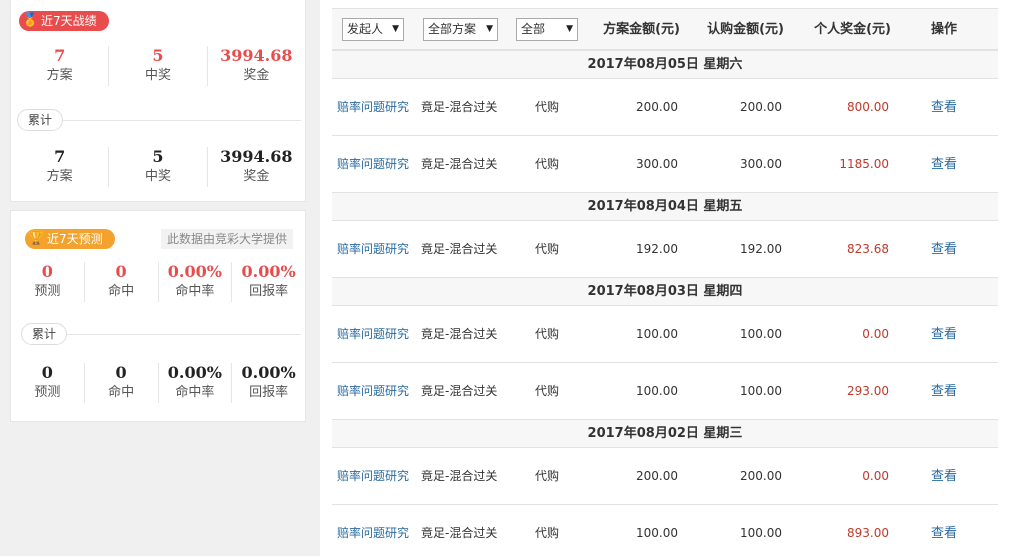 The width and height of the screenshot is (1010, 556). I want to click on personal-prize: 893.00, so click(868, 533).